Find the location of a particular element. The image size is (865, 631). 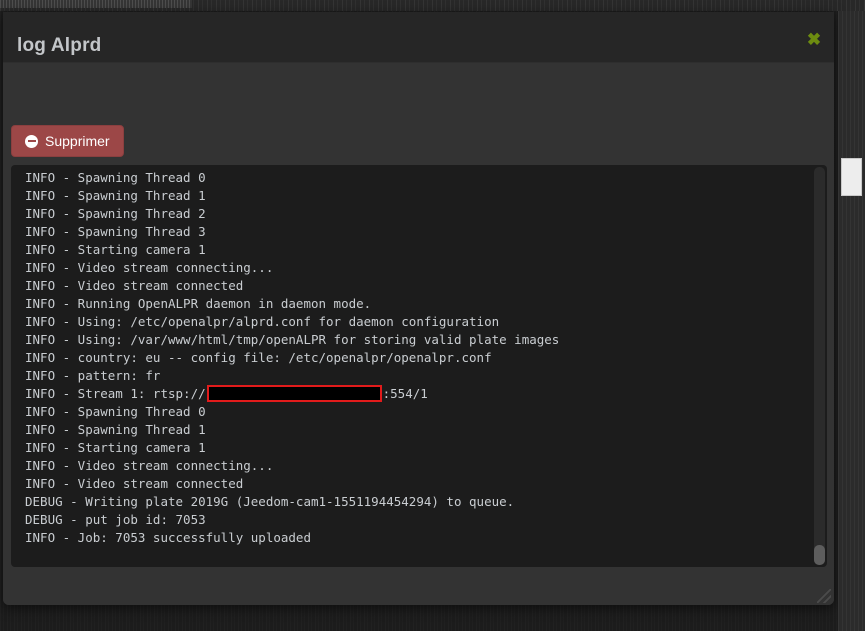

delete-button: Supprimer is located at coordinates (67, 141).